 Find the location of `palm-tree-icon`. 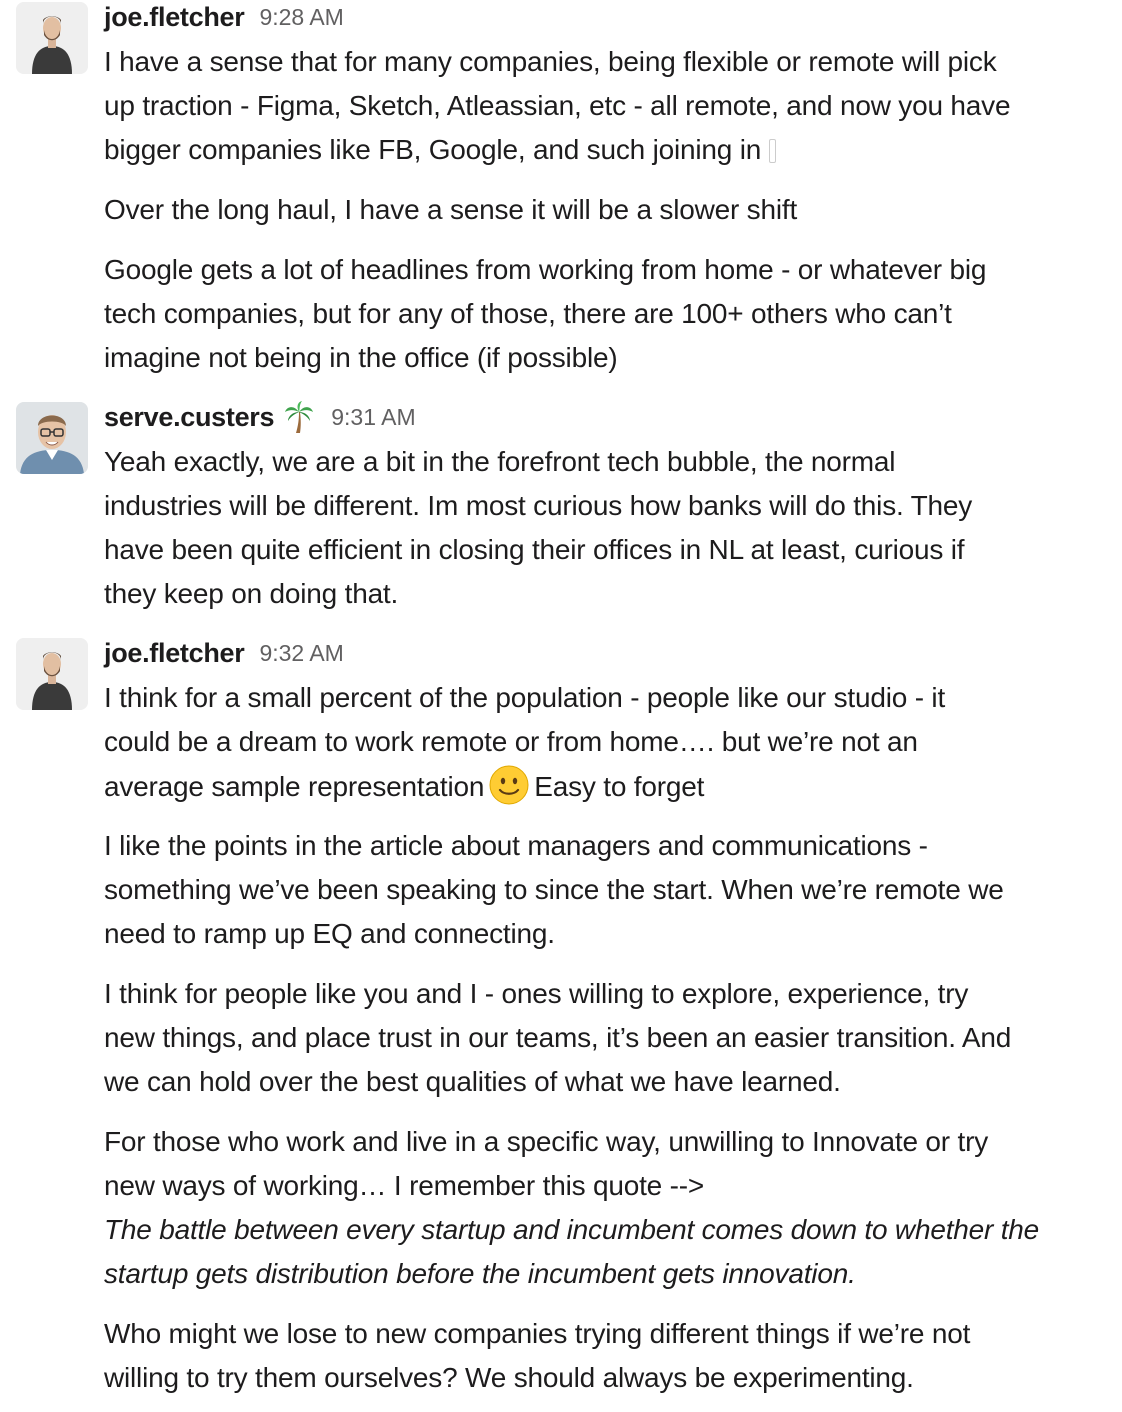

palm-tree-icon is located at coordinates (299, 417).